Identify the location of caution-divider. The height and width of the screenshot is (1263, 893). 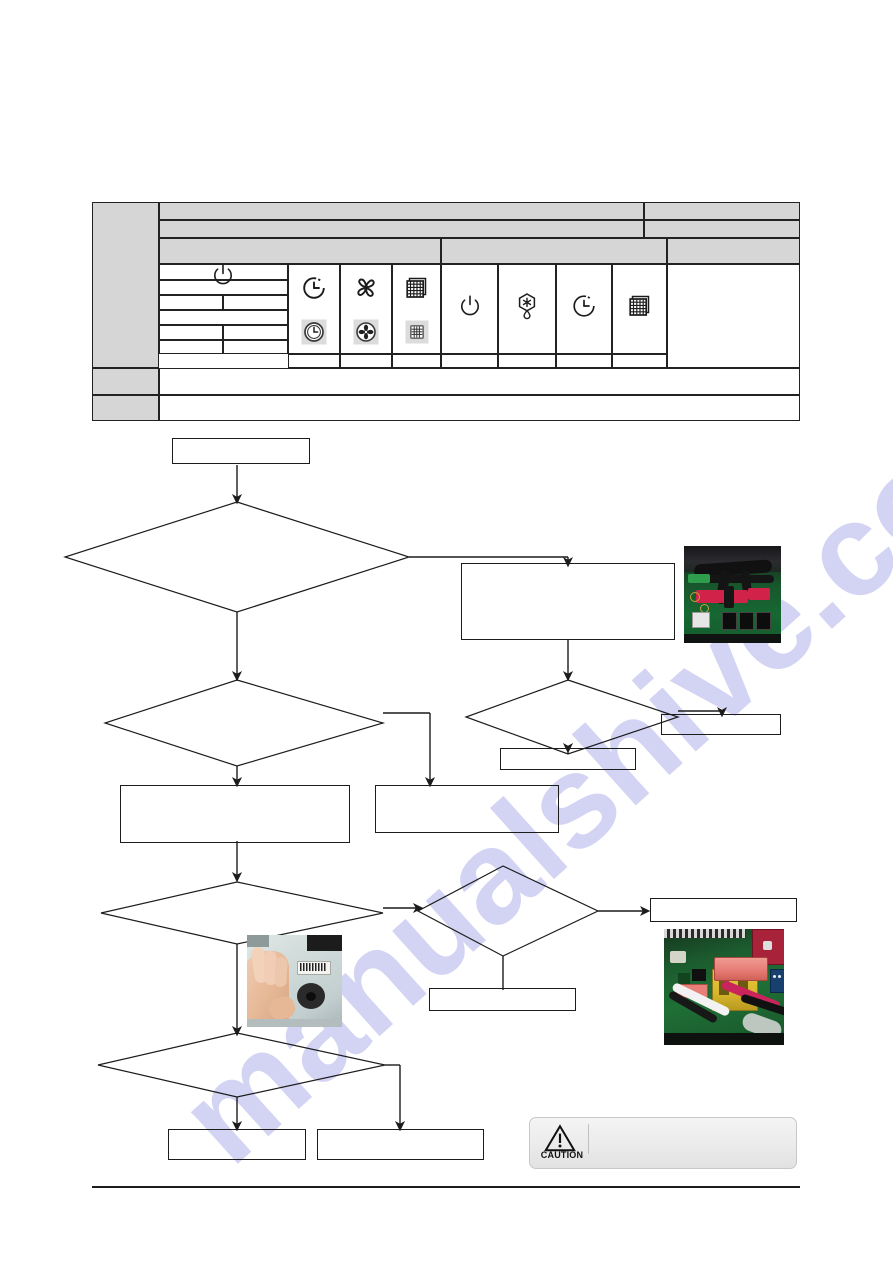
(588, 1139).